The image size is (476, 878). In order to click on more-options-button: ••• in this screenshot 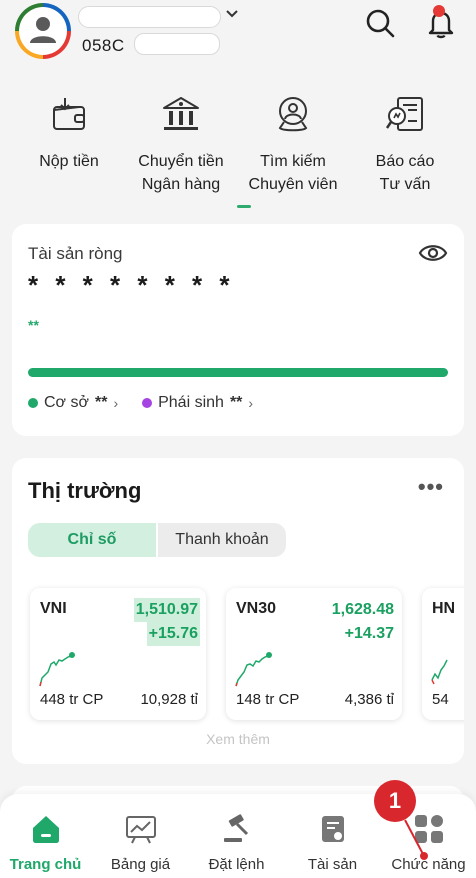, I will do `click(431, 487)`.